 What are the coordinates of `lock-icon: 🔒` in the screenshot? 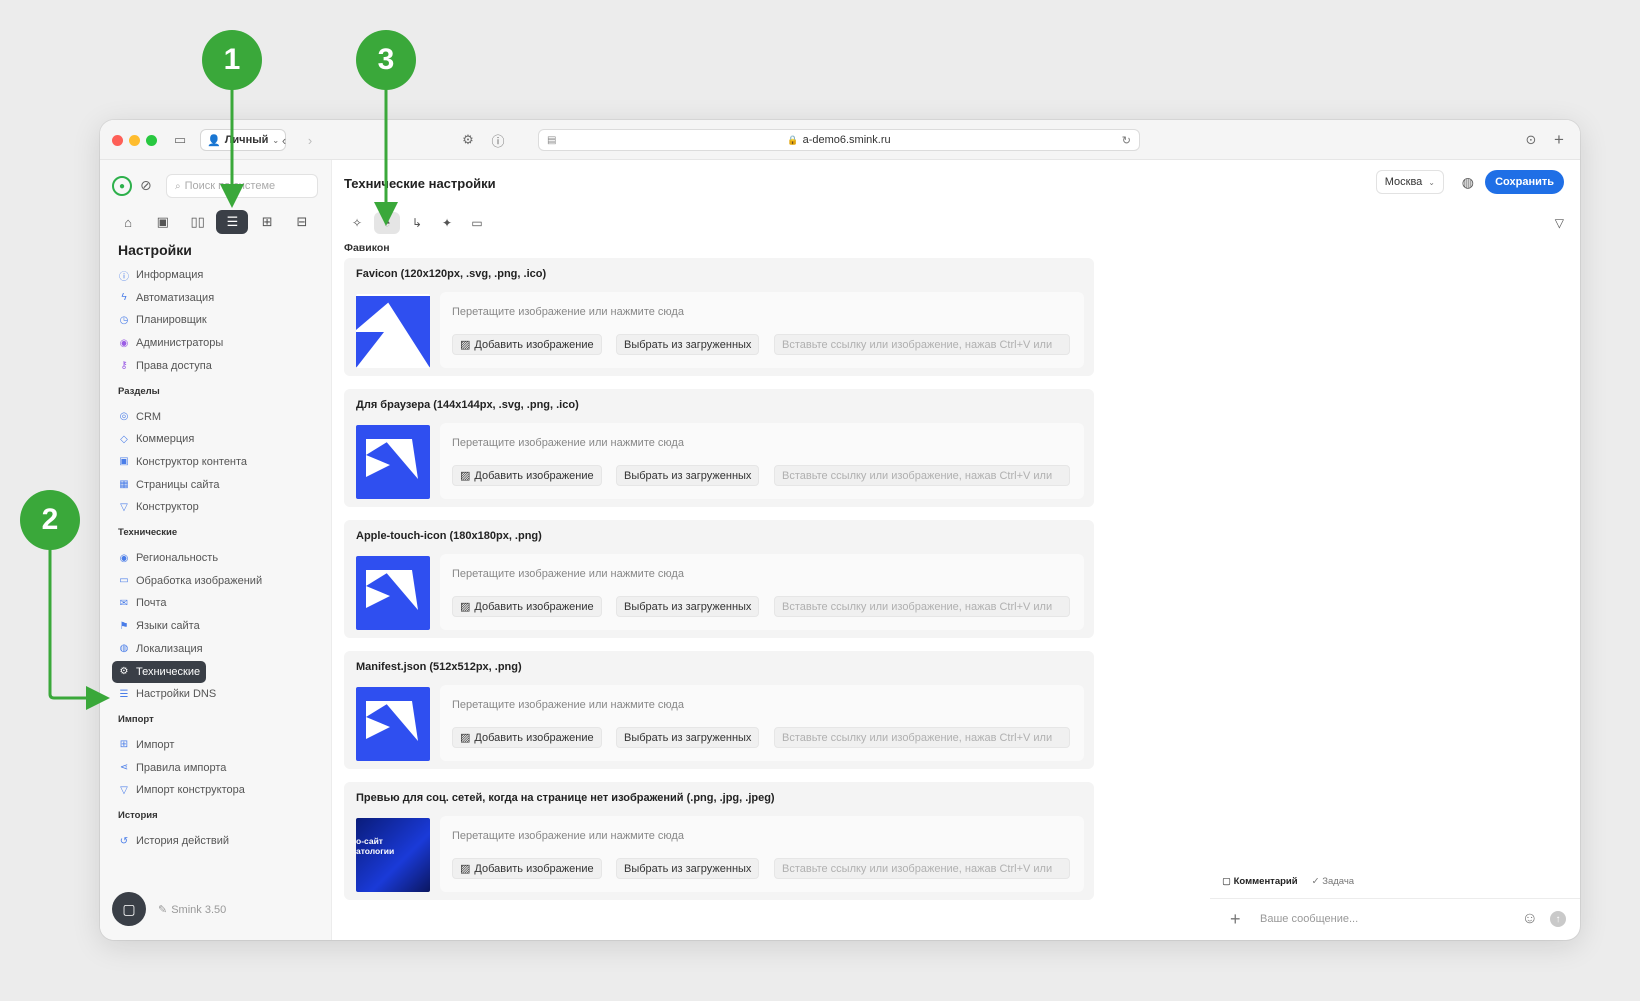 It's located at (793, 139).